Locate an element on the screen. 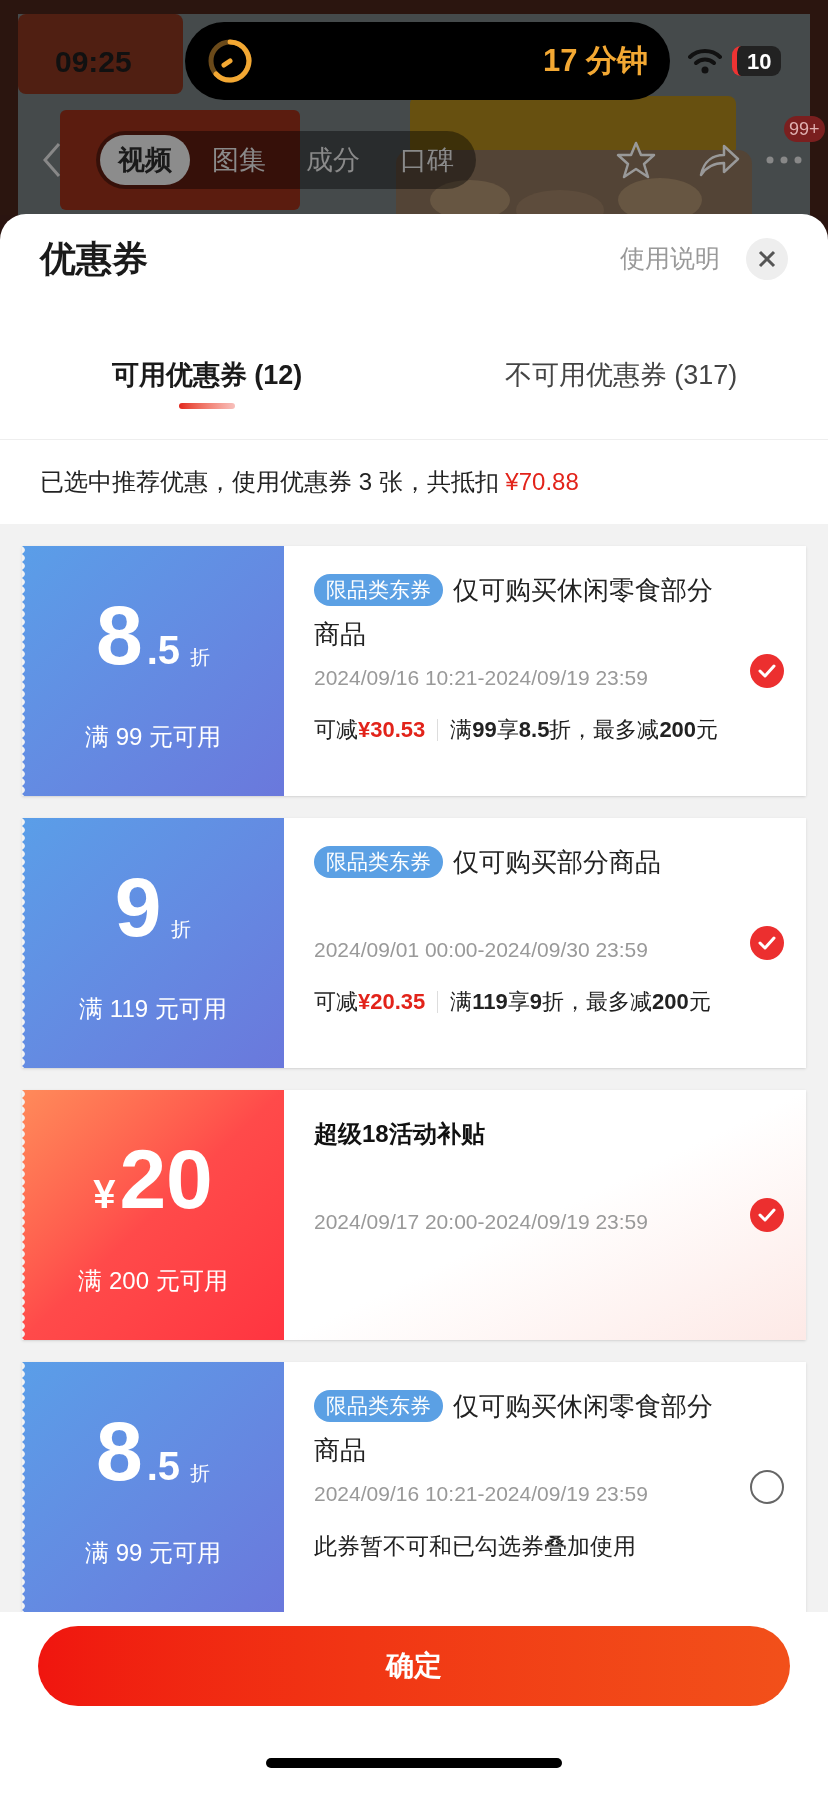 The image size is (828, 1796). coupon-description: 限品类东券 仅可购买部分商品 is located at coordinates (519, 861).